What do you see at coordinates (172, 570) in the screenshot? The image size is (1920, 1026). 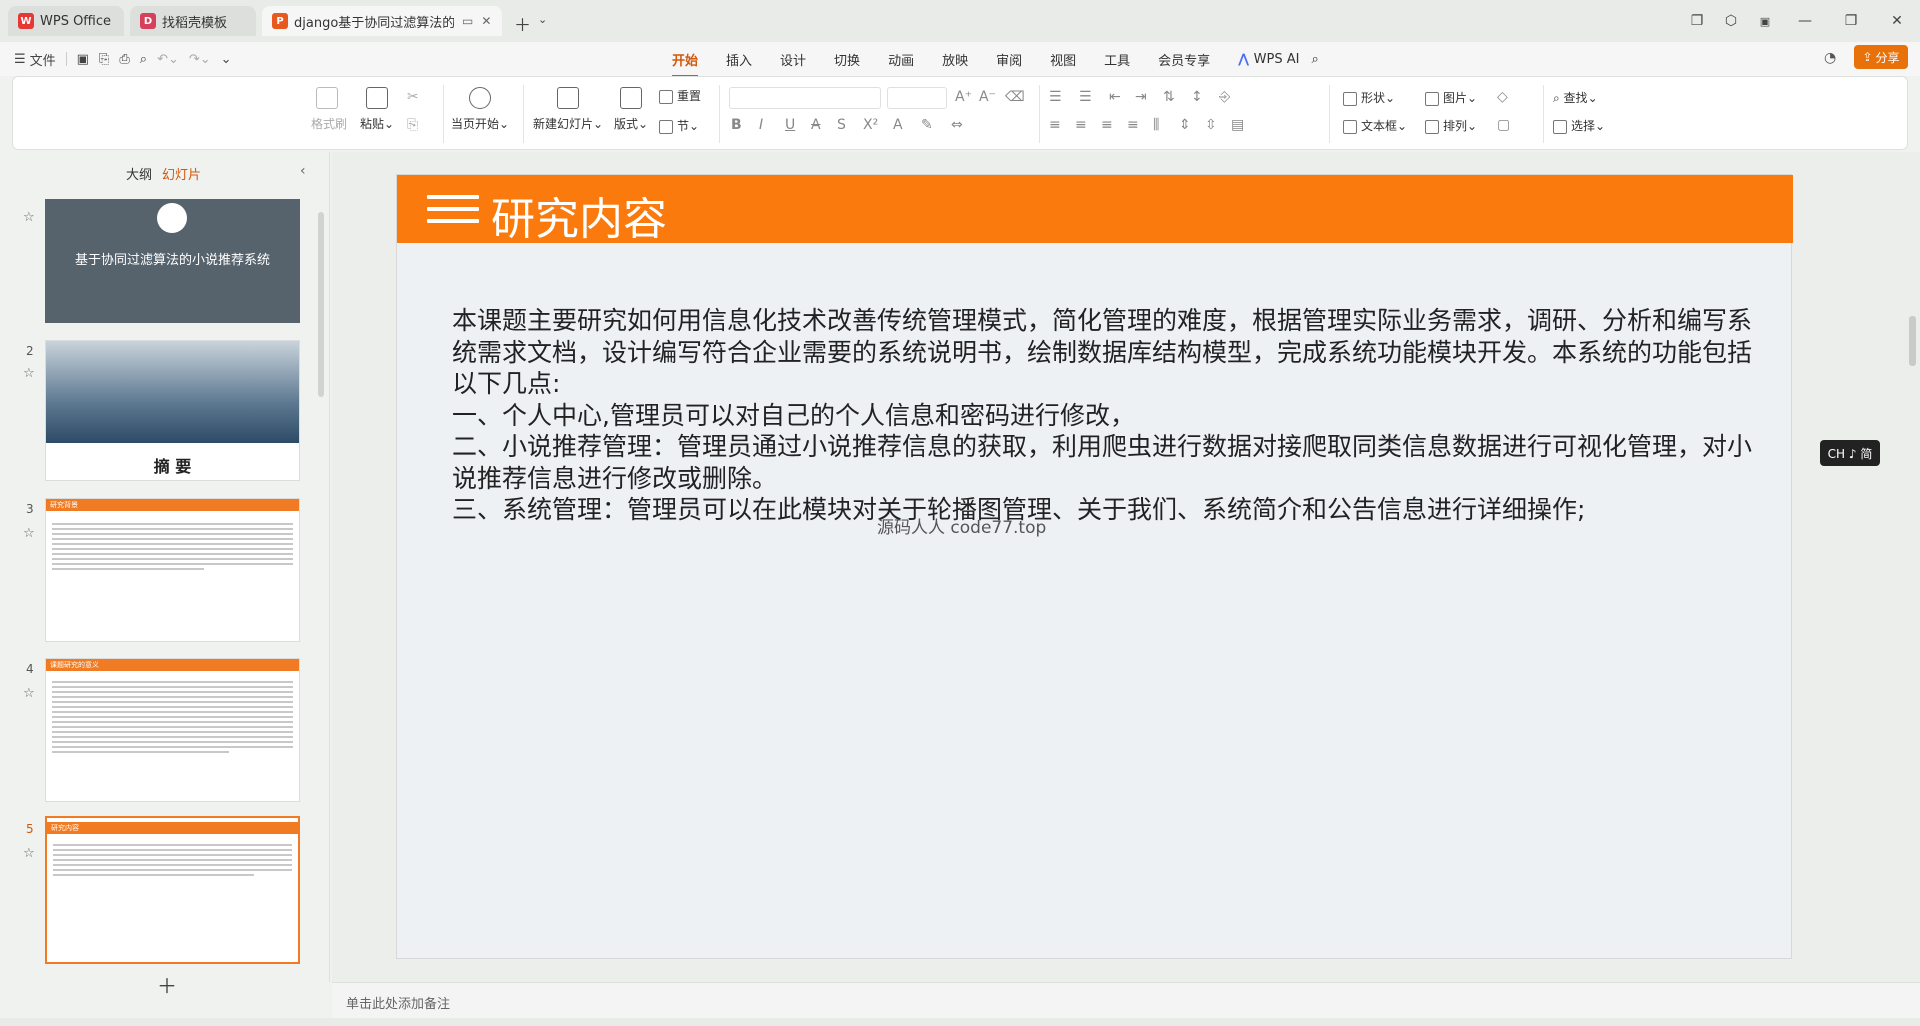 I see `slide-thumbnail-3: 研究背景` at bounding box center [172, 570].